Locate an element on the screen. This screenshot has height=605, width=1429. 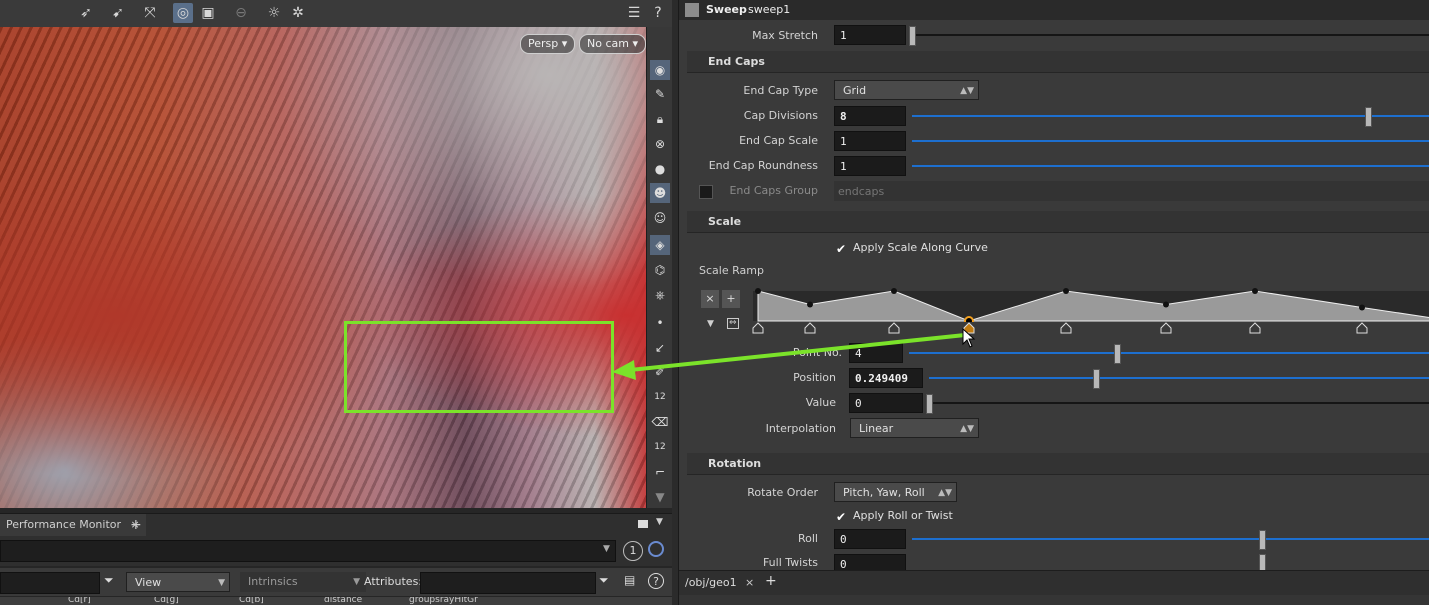
camera-rig-icon: ⌬ is located at coordinates (660, 270).